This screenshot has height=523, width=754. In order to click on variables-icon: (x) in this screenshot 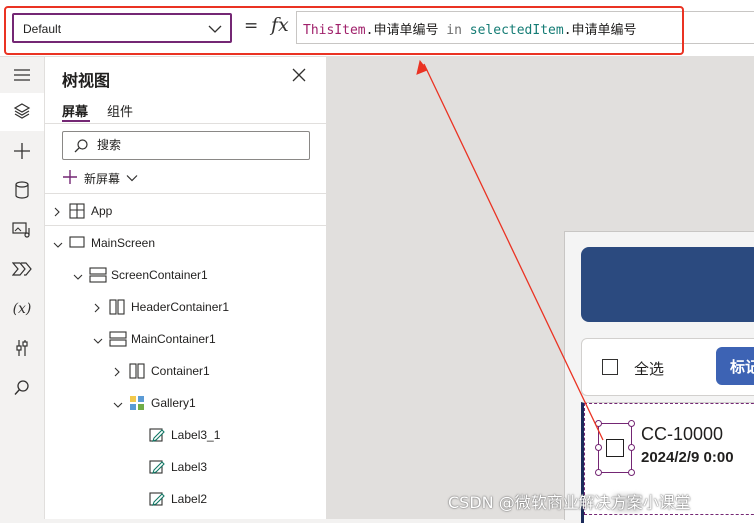, I will do `click(22, 309)`.